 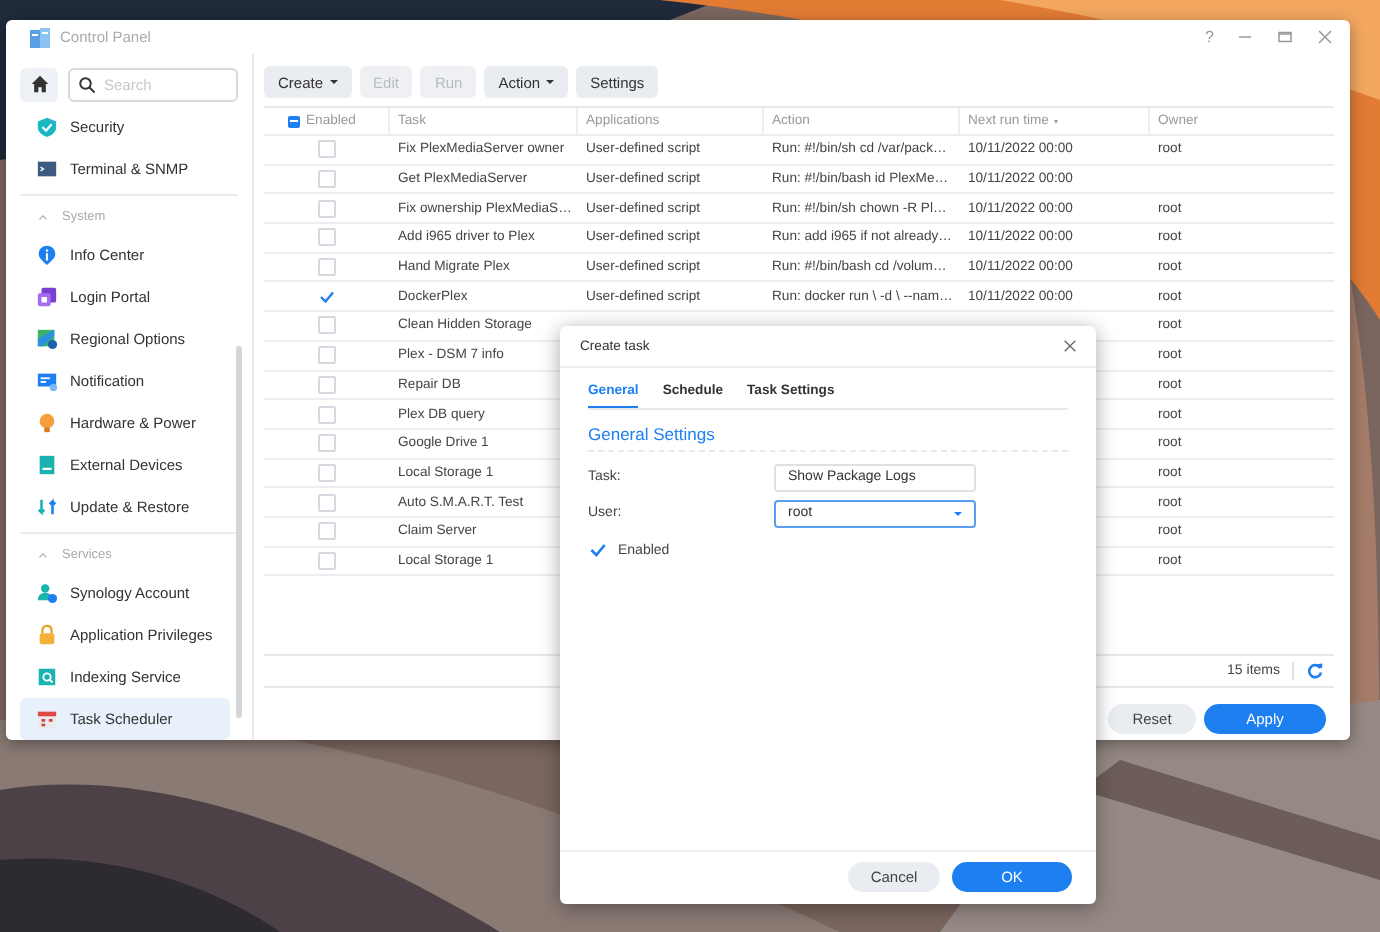 What do you see at coordinates (1285, 37) in the screenshot?
I see `maximize-icon` at bounding box center [1285, 37].